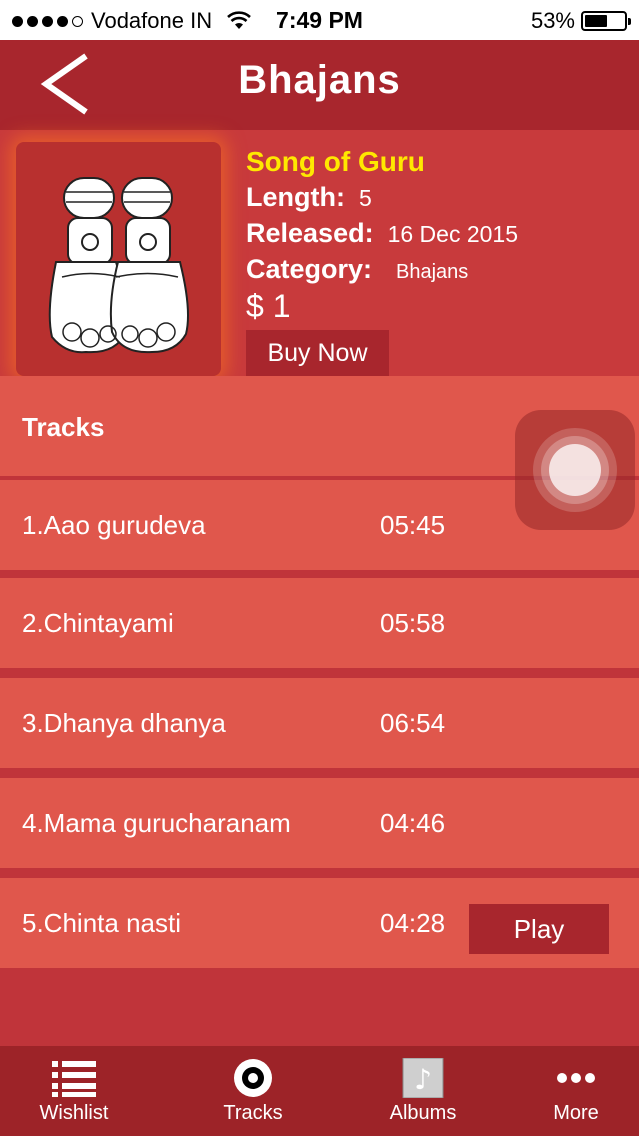 The image size is (639, 1136). I want to click on tab-bar: Wishlist Tracks ♪ Albums More, so click(319, 1091).